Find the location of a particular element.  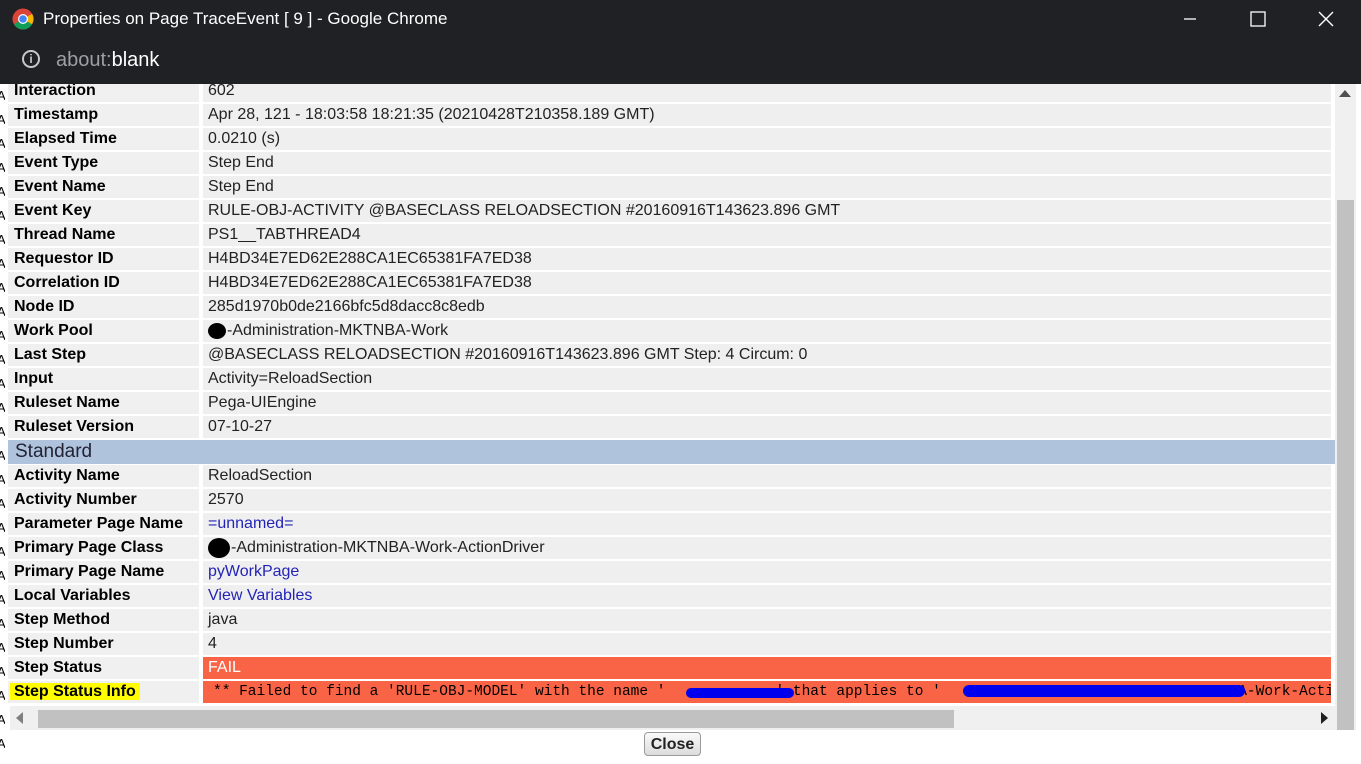

property-row: Parameter Page Name =unnamed= is located at coordinates (669, 524).